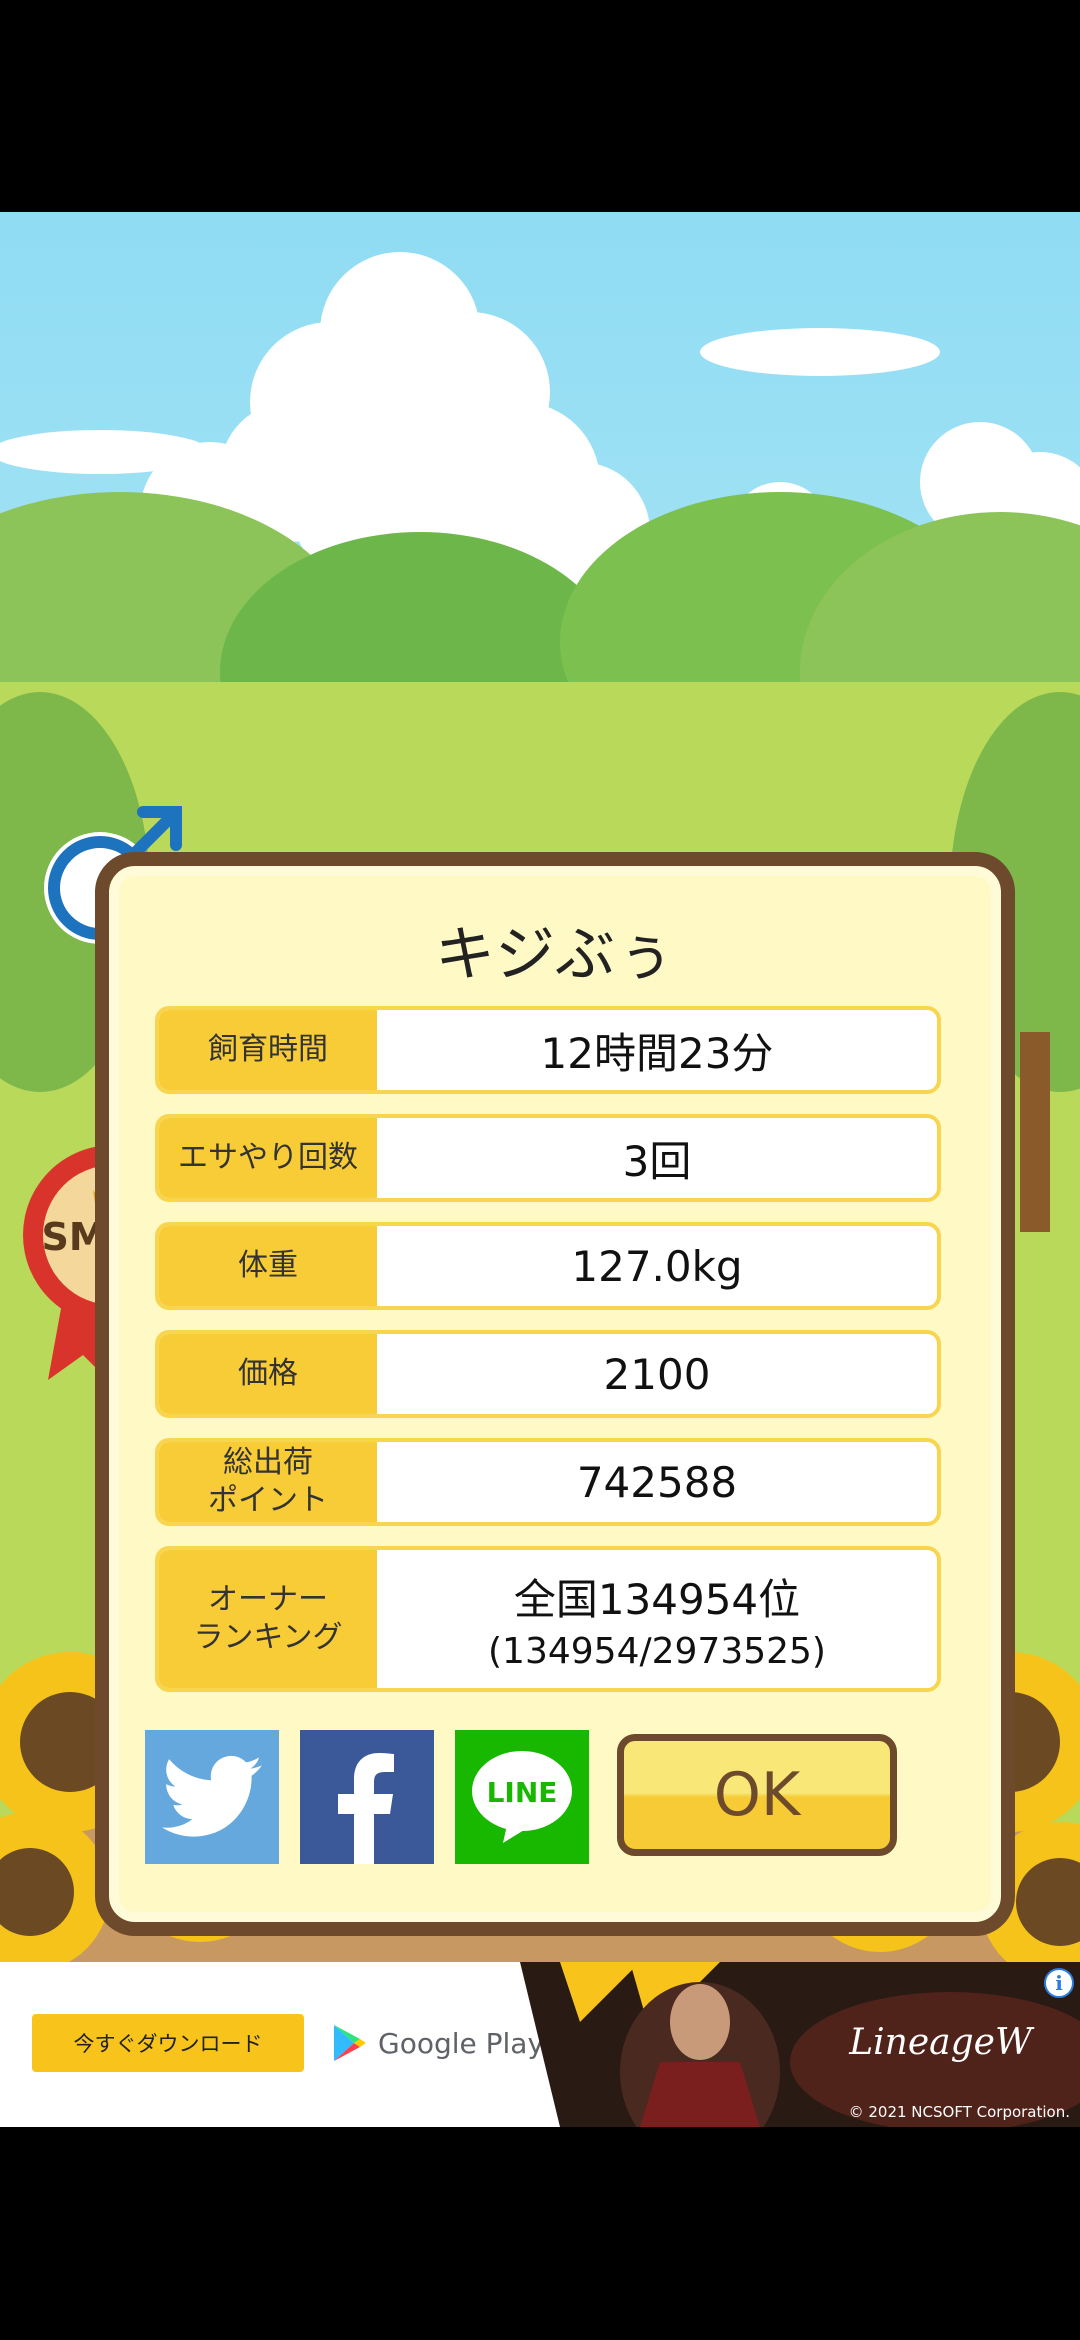 This screenshot has width=1080, height=2340. Describe the element at coordinates (366, 1808) in the screenshot. I see `facebook-f-icon` at that location.